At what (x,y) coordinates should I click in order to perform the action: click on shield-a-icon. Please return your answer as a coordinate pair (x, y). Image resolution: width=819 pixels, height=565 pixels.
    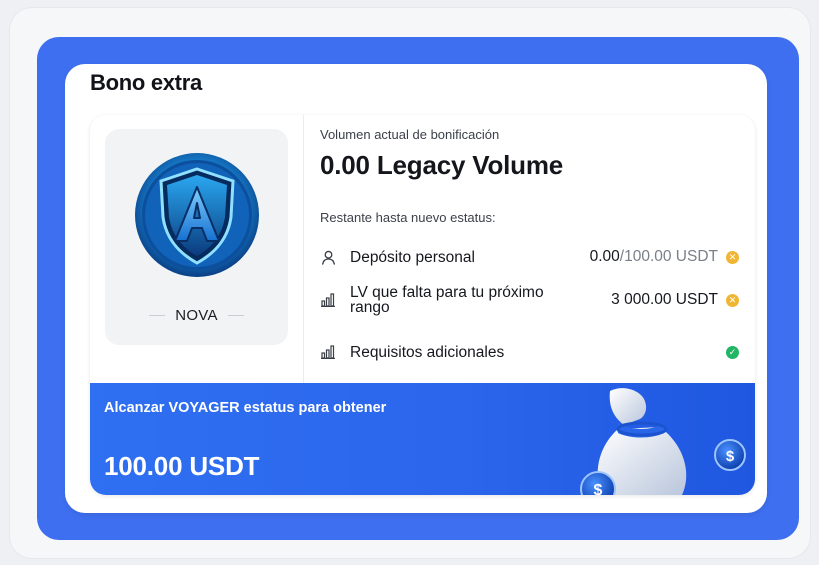
    Looking at the image, I should click on (197, 215).